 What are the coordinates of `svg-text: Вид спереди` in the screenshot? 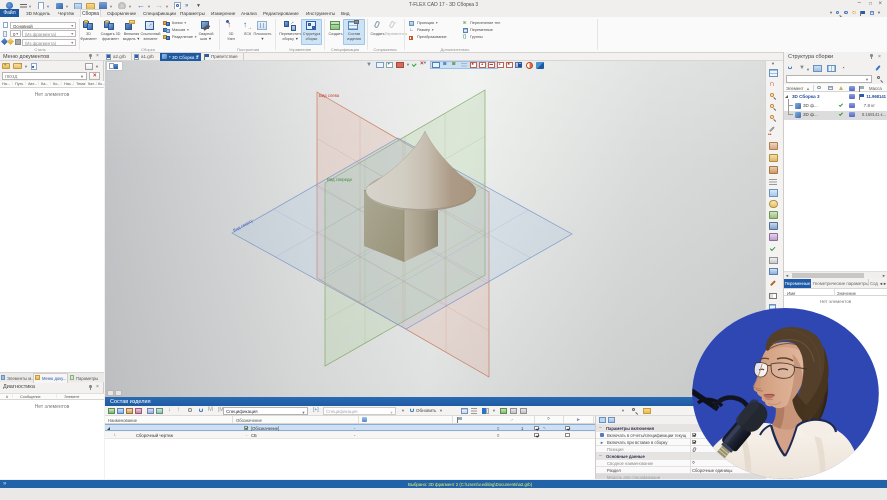 It's located at (339, 179).